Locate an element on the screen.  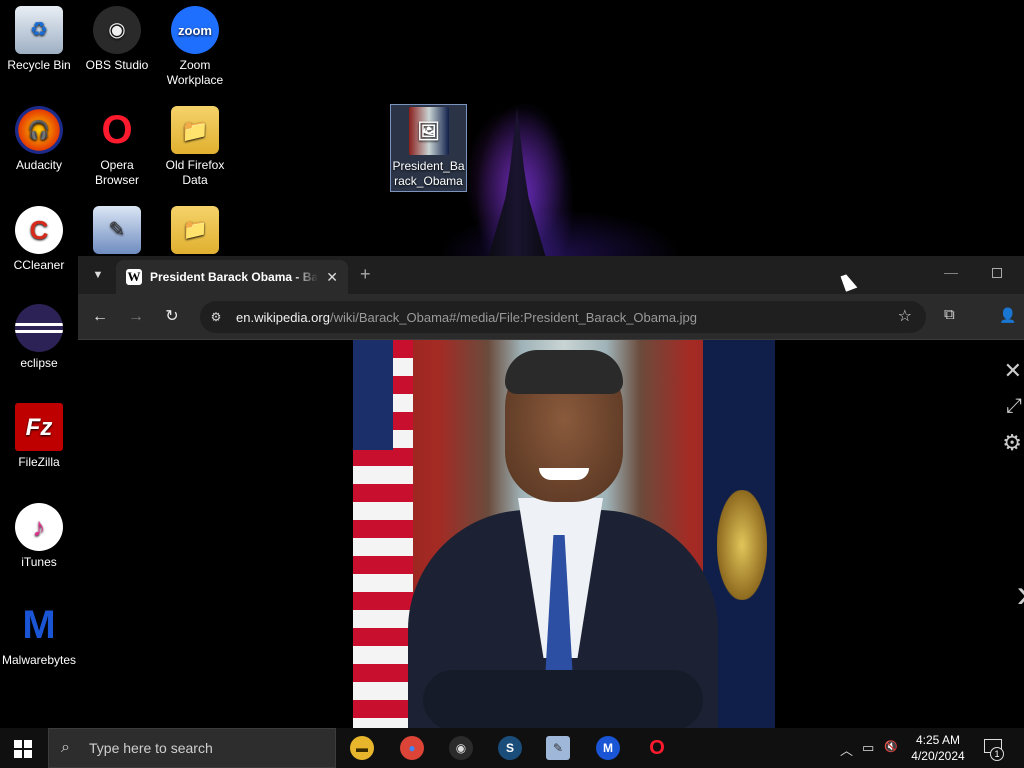
desktop-icon-obs-studio: ◉ OBS Studio is located at coordinates (117, 39).